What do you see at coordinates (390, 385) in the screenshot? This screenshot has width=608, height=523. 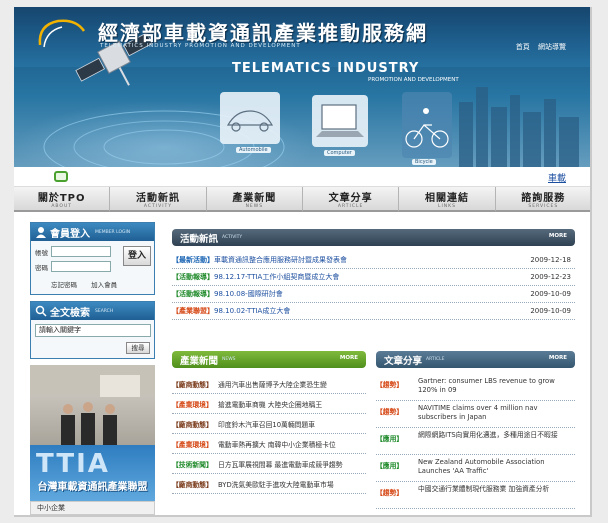 I see `category-tag: 【趨勢】` at bounding box center [390, 385].